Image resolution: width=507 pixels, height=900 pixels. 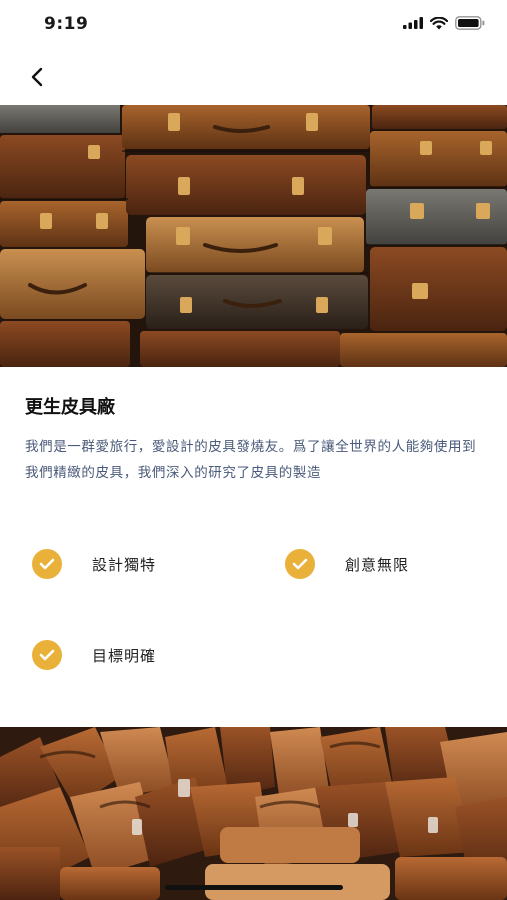 What do you see at coordinates (377, 564) in the screenshot?
I see `feature-label: 創意無限` at bounding box center [377, 564].